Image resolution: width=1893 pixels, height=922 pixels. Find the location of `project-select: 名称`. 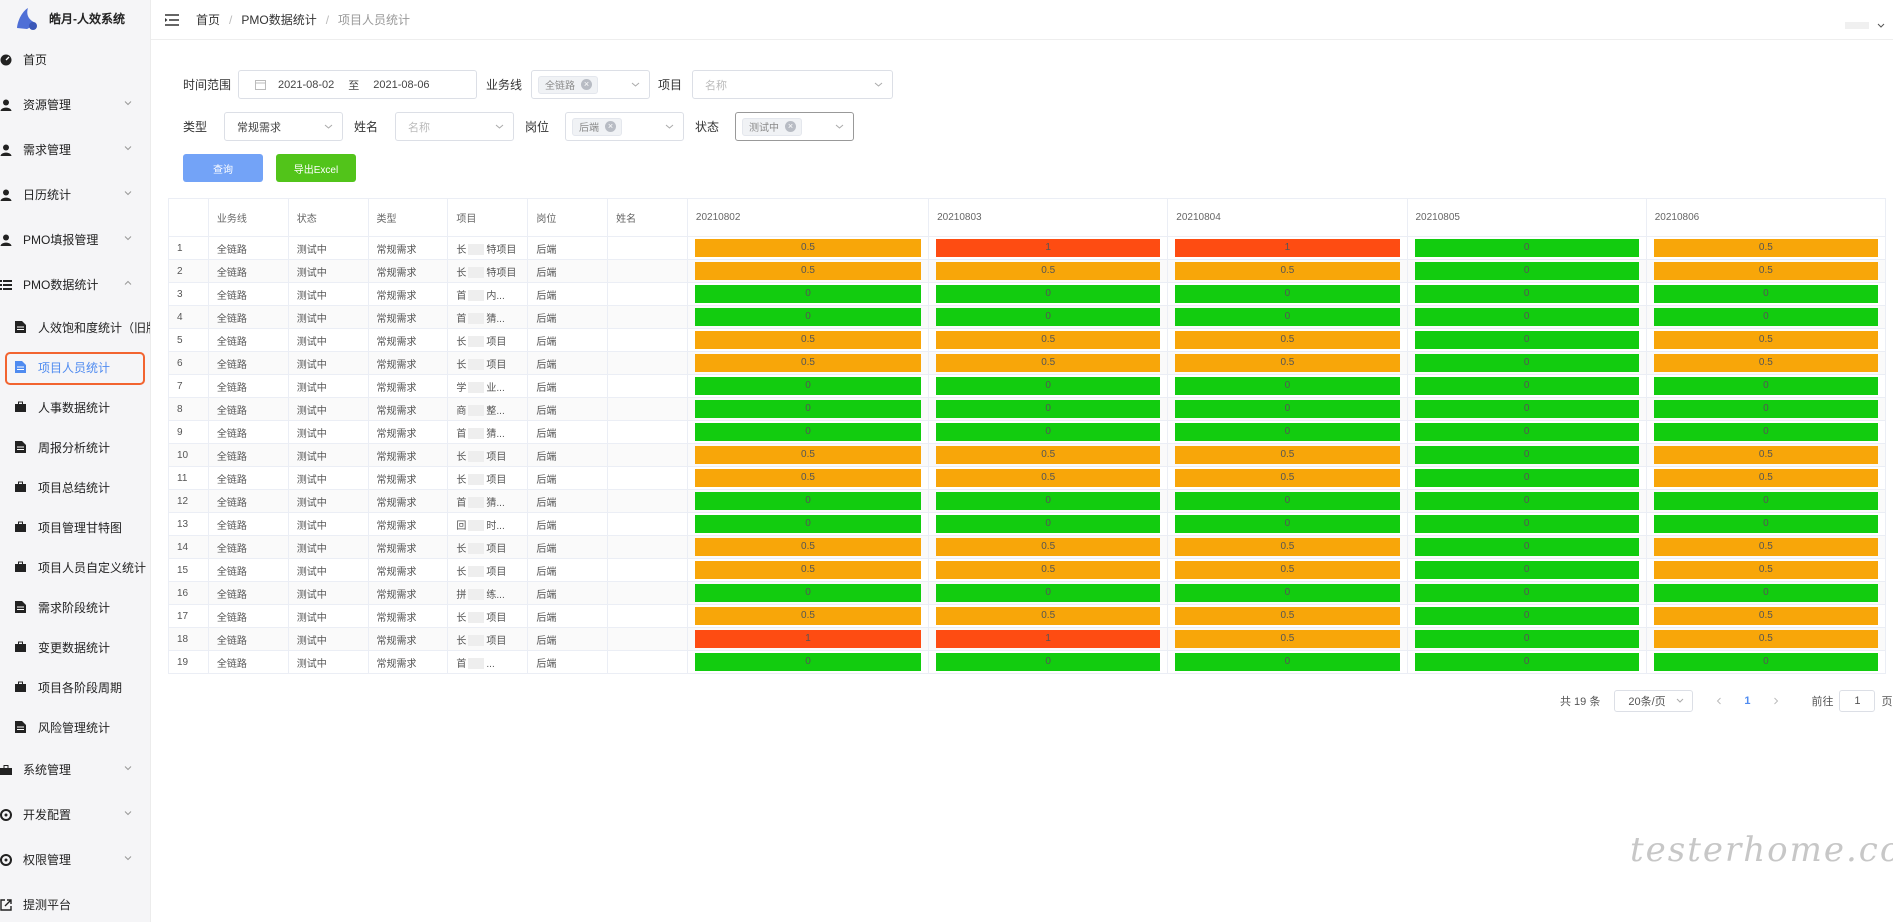

project-select: 名称 is located at coordinates (792, 84).